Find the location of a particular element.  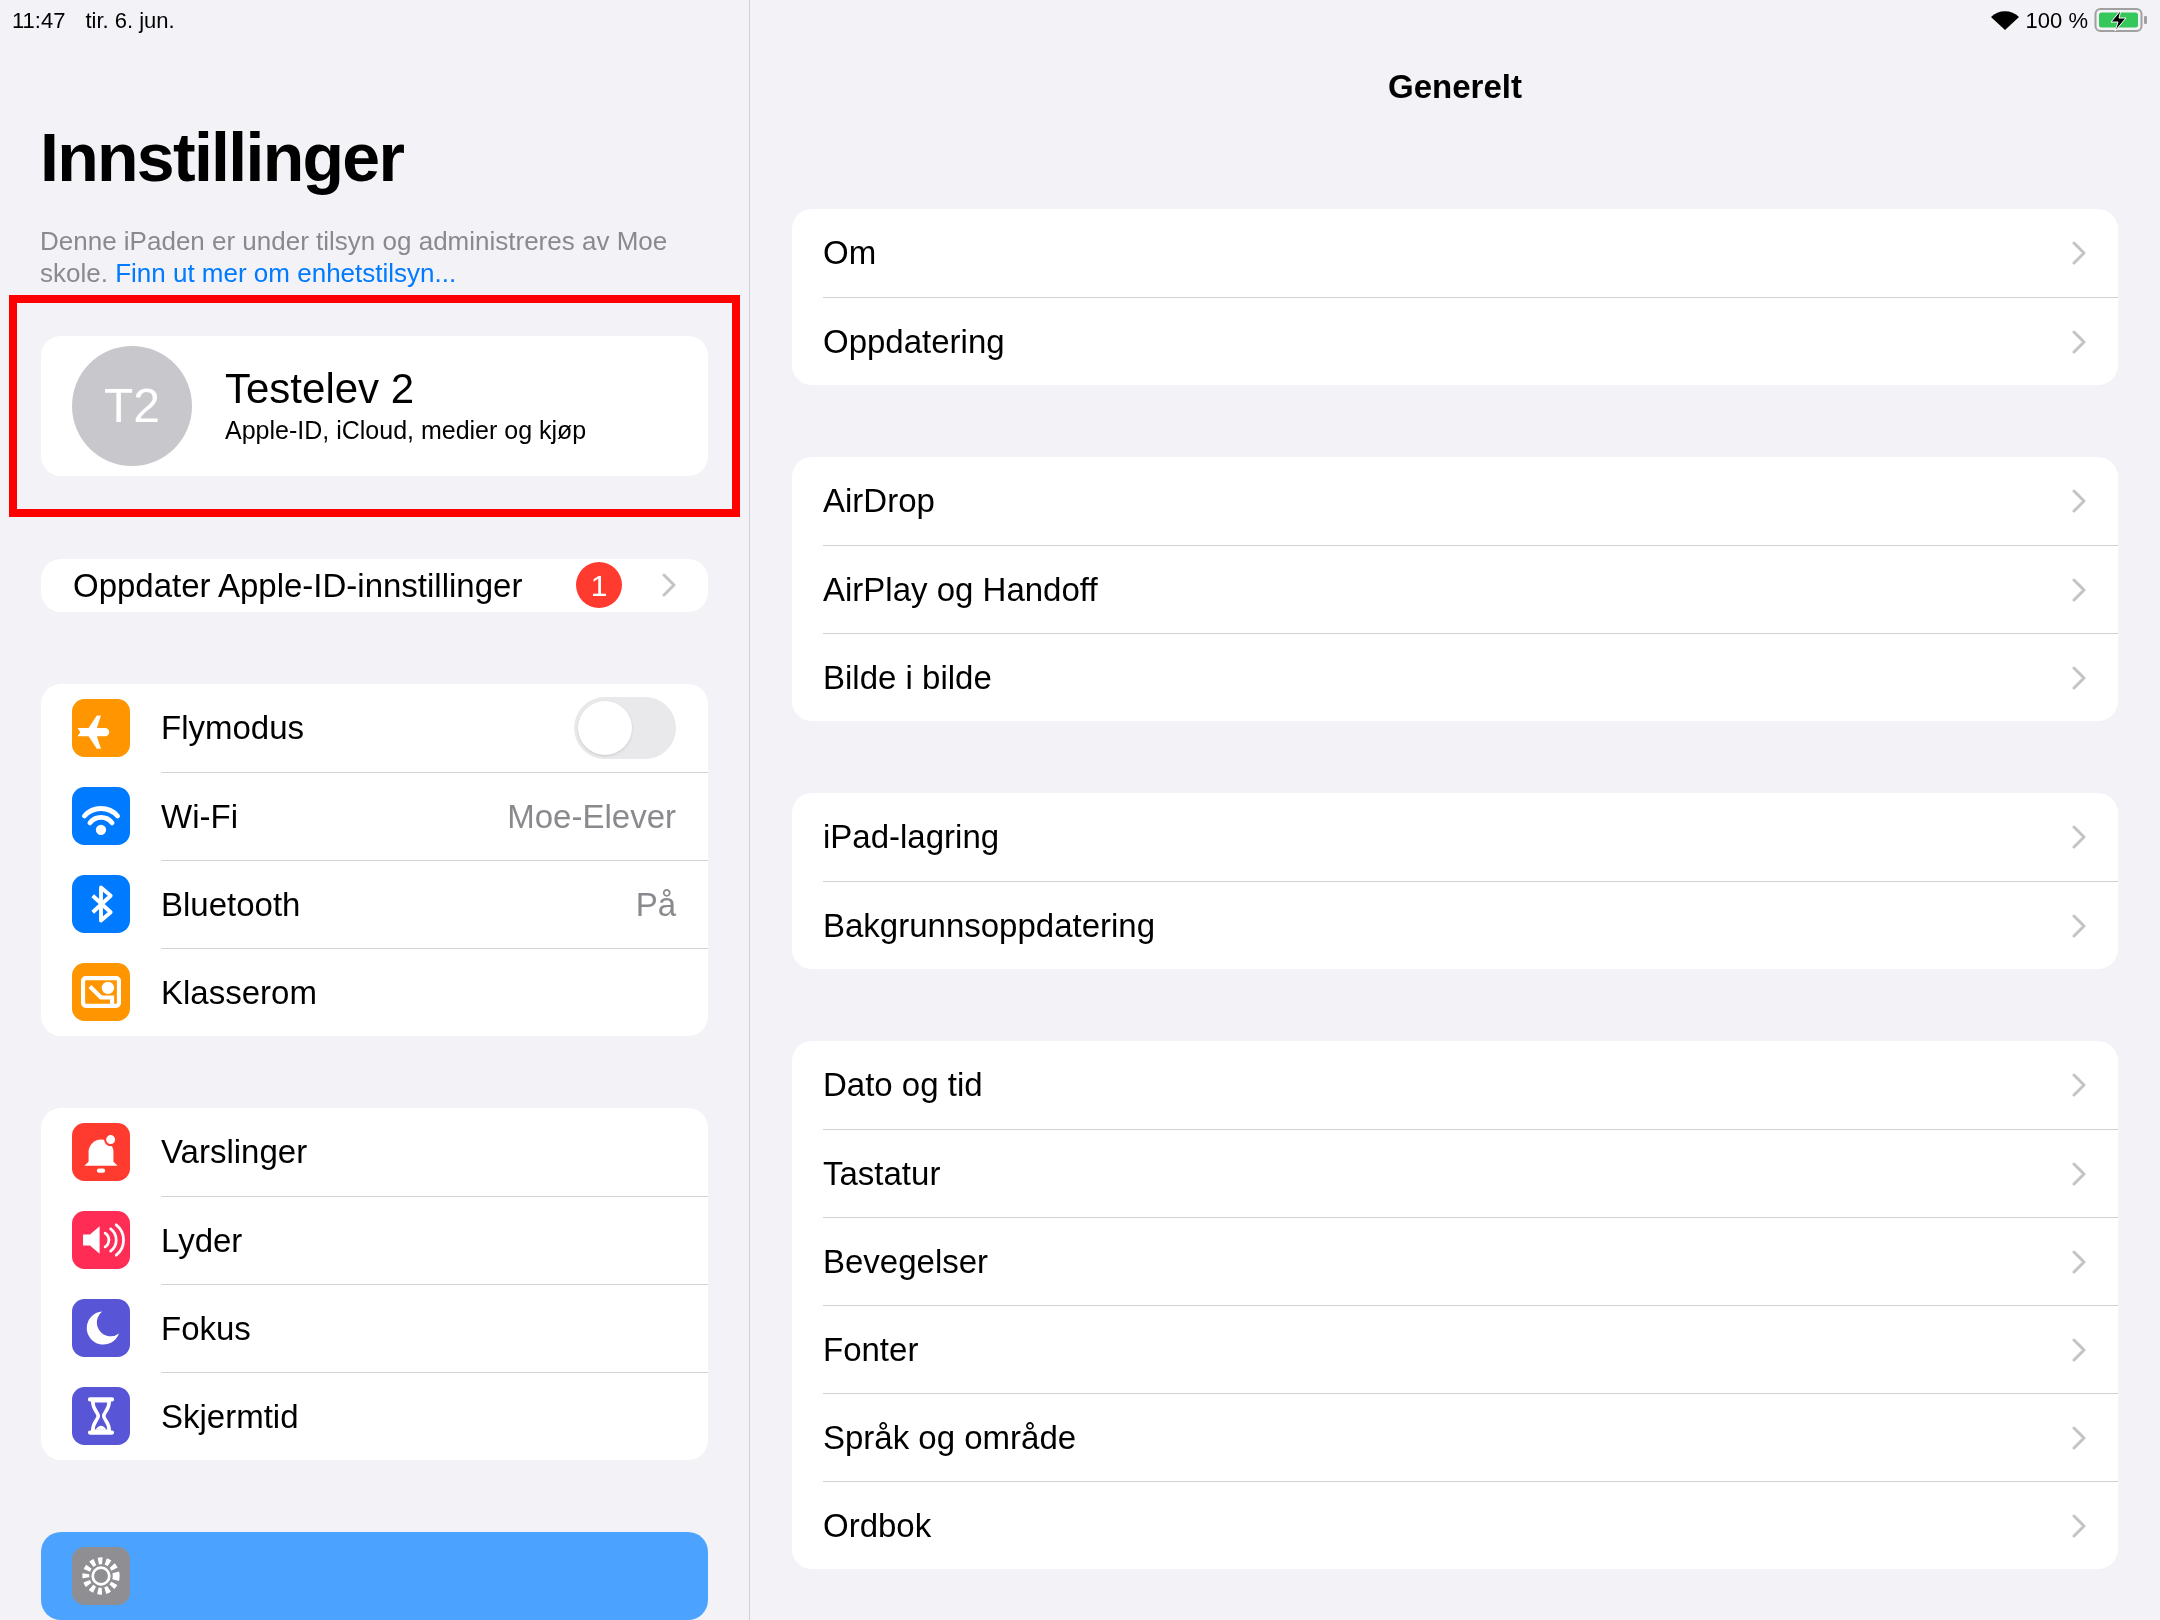

sidebar-item: Flymodus is located at coordinates (374, 728).